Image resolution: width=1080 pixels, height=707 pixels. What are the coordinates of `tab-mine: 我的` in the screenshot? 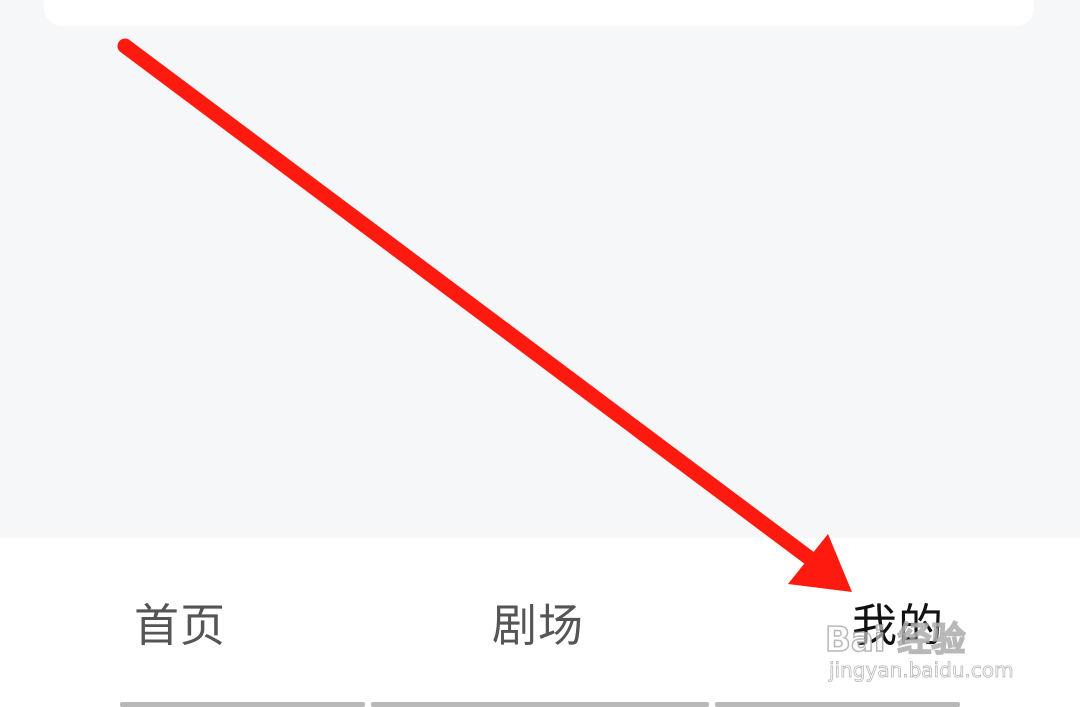 It's located at (898, 626).